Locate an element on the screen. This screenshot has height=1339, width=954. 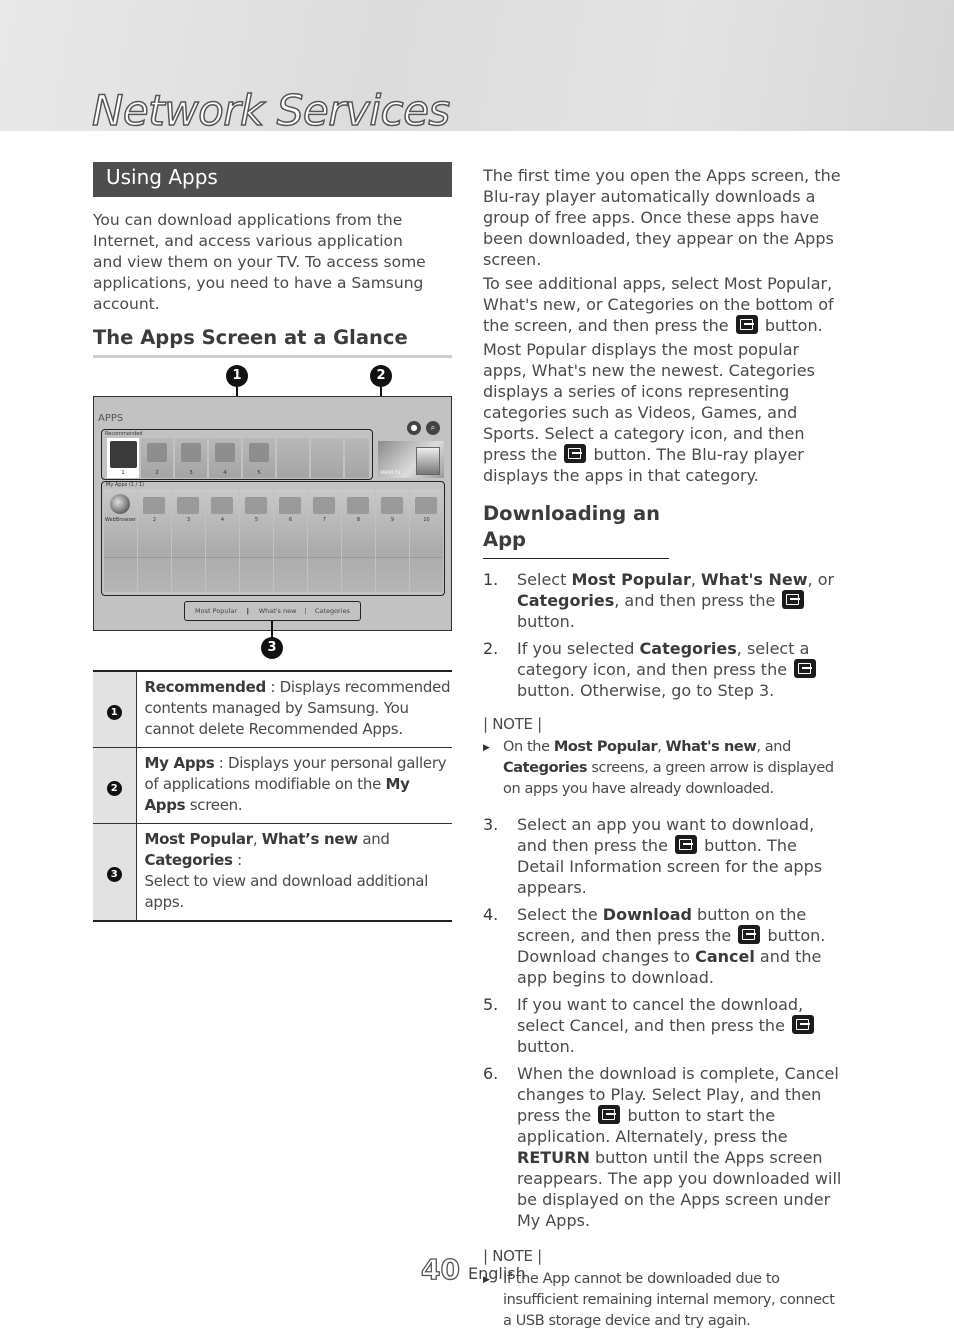
language-label: English is located at coordinates (496, 1273).